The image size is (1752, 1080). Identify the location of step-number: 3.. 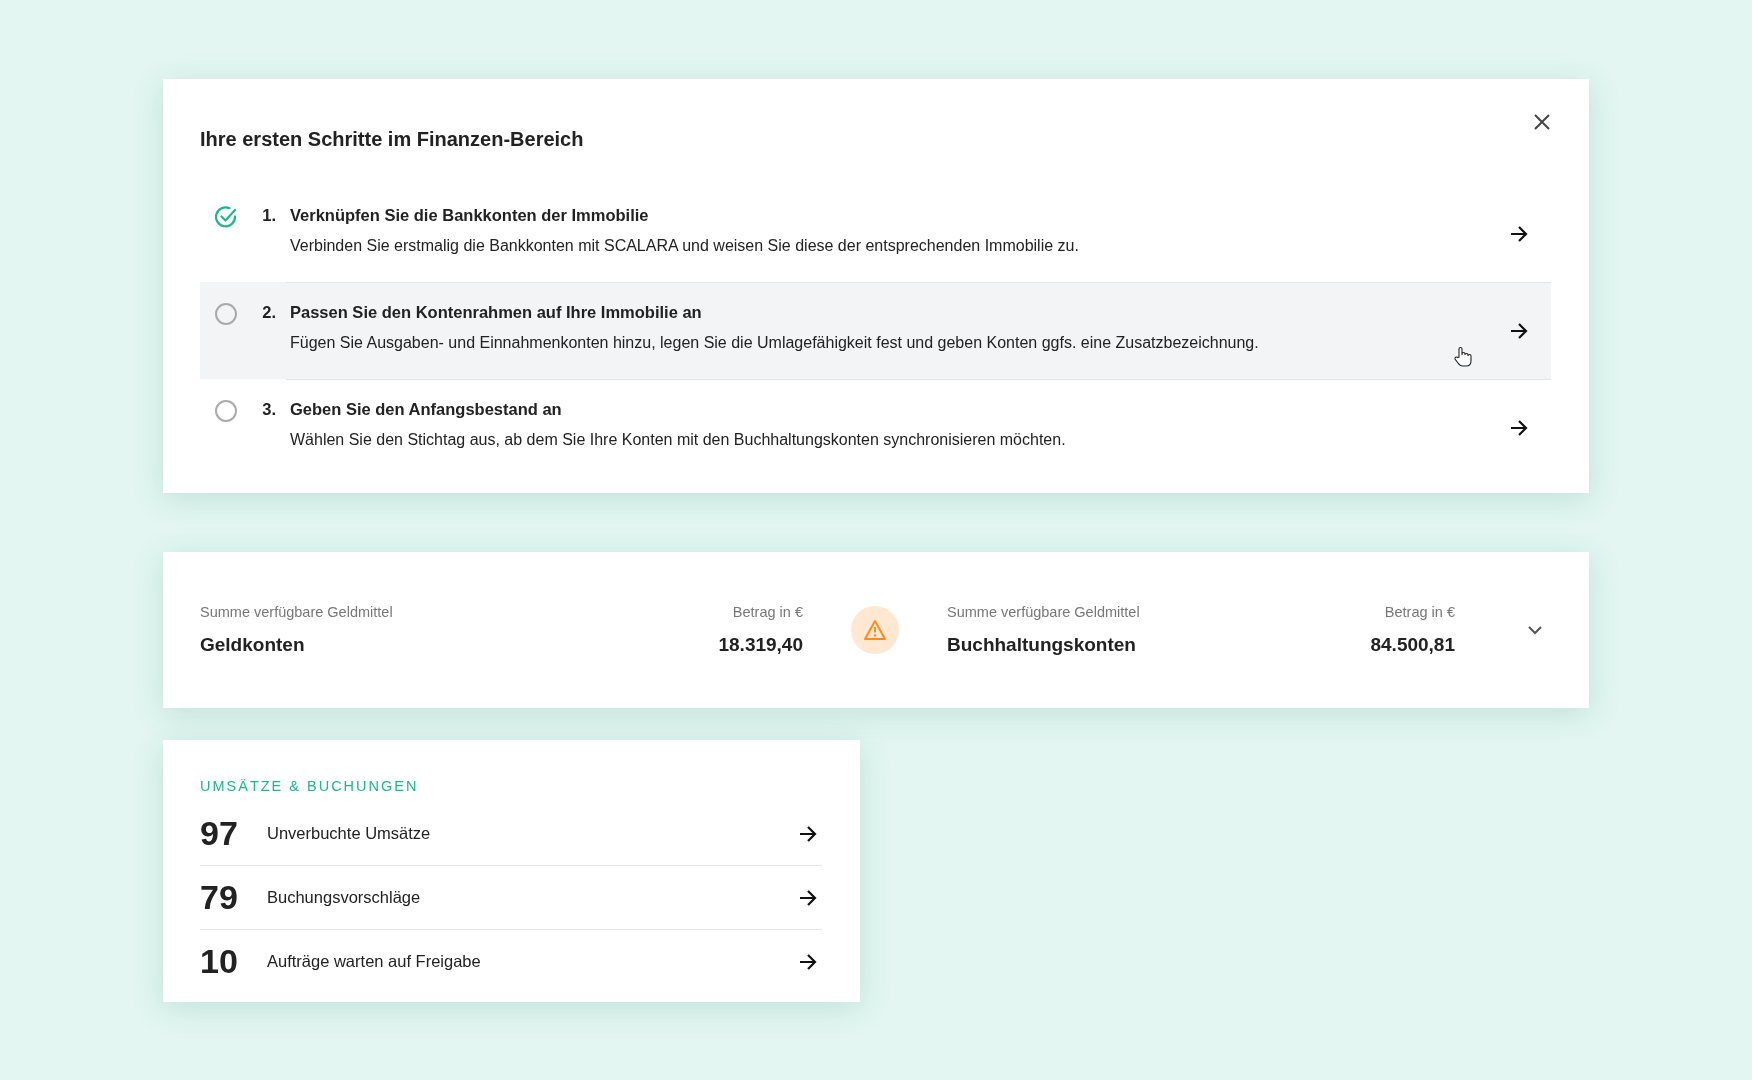
(269, 409).